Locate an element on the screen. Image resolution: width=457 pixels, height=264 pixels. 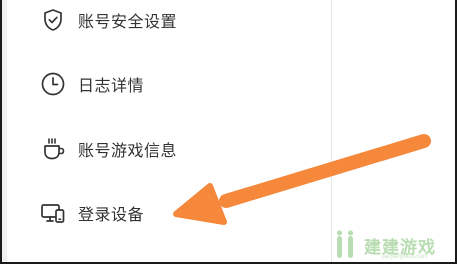
watermark-subtext: jianjianyouxi.com is located at coordinates (405, 257).